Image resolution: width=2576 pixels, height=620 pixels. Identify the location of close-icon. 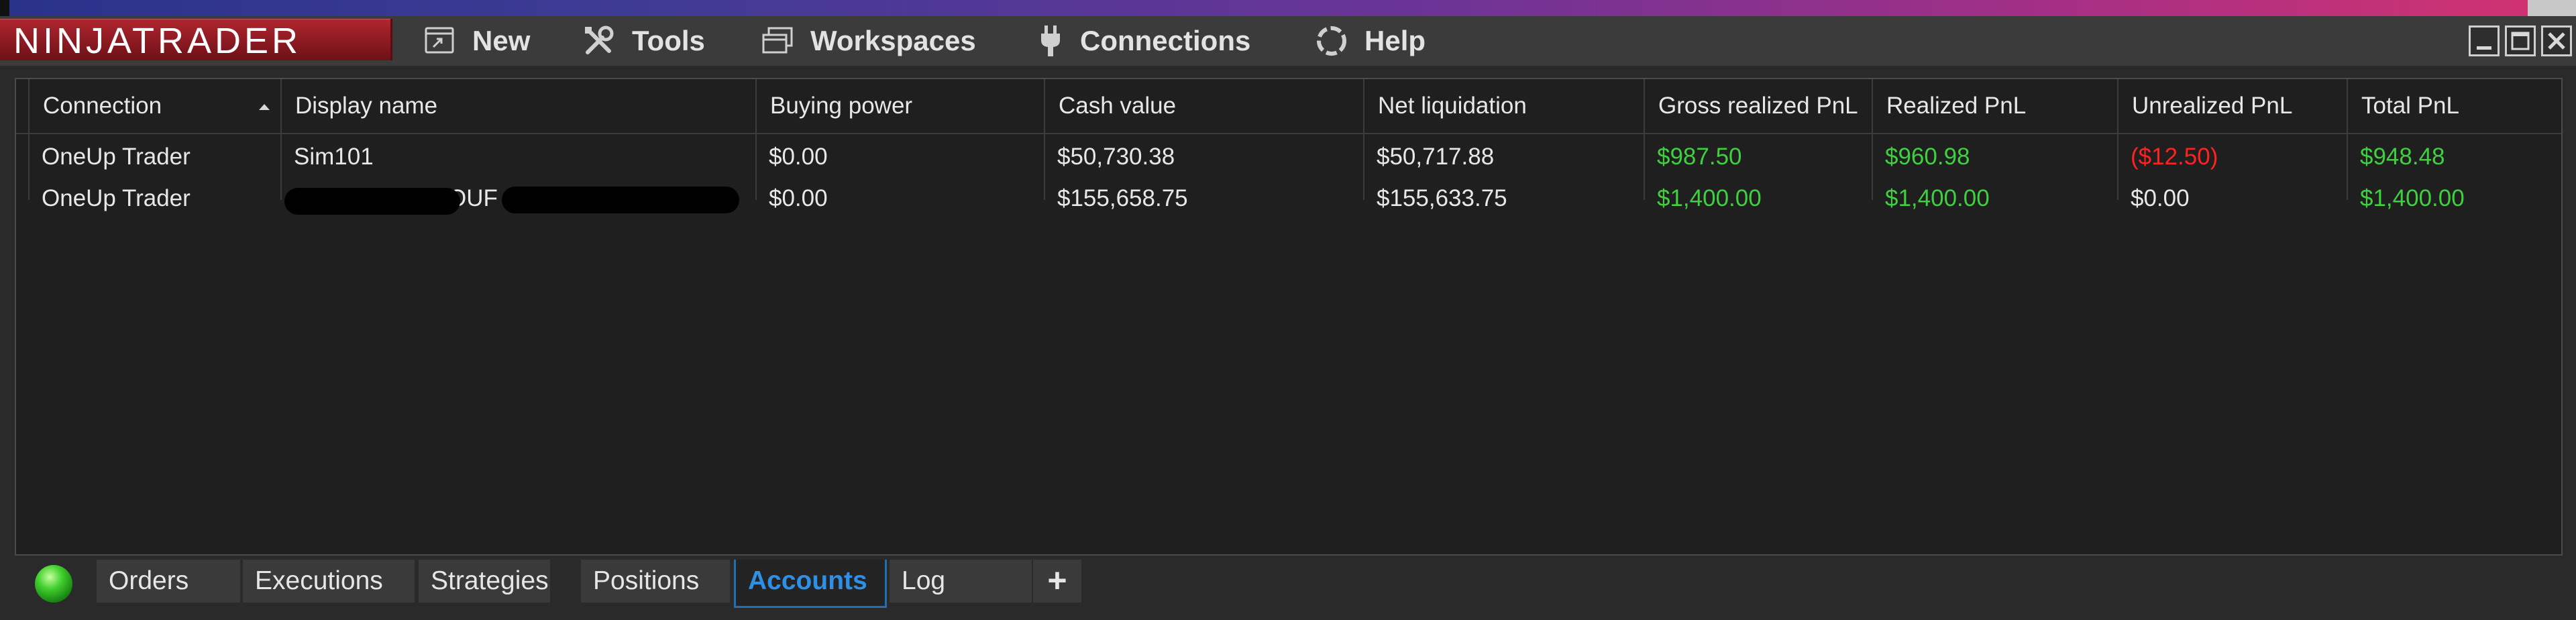
(2556, 41).